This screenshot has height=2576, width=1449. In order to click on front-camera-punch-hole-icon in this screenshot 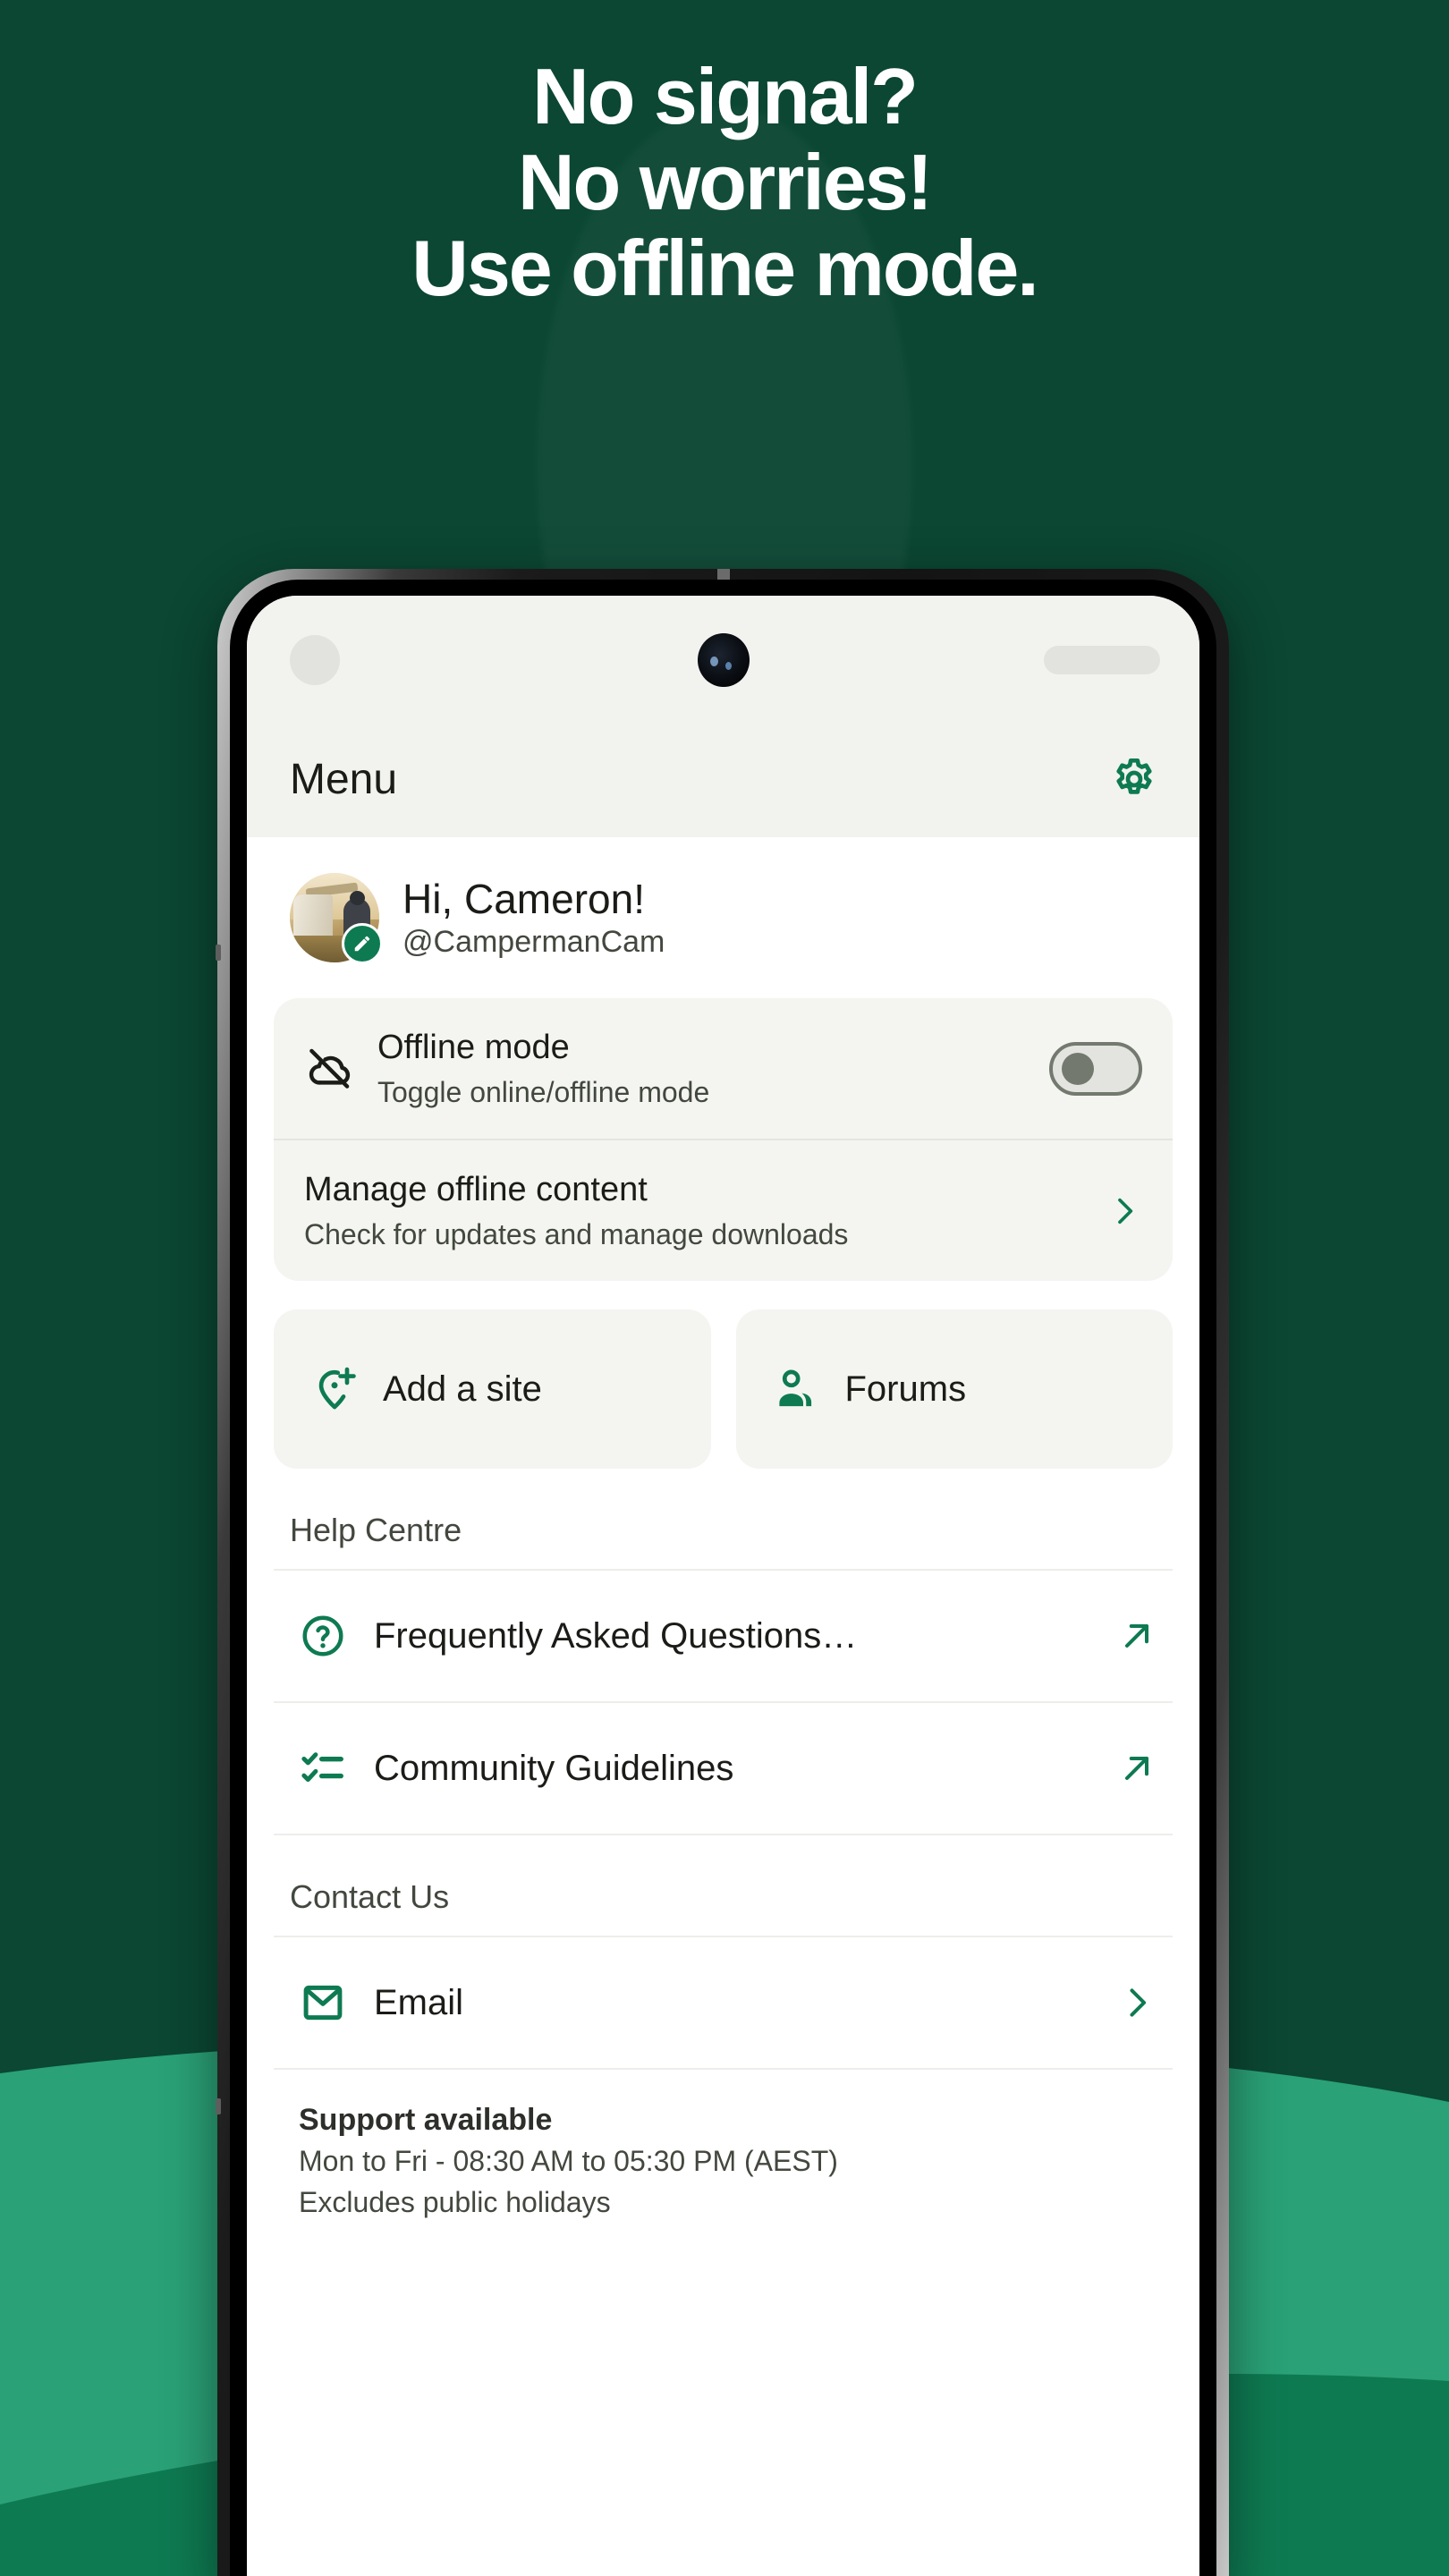, I will do `click(723, 660)`.